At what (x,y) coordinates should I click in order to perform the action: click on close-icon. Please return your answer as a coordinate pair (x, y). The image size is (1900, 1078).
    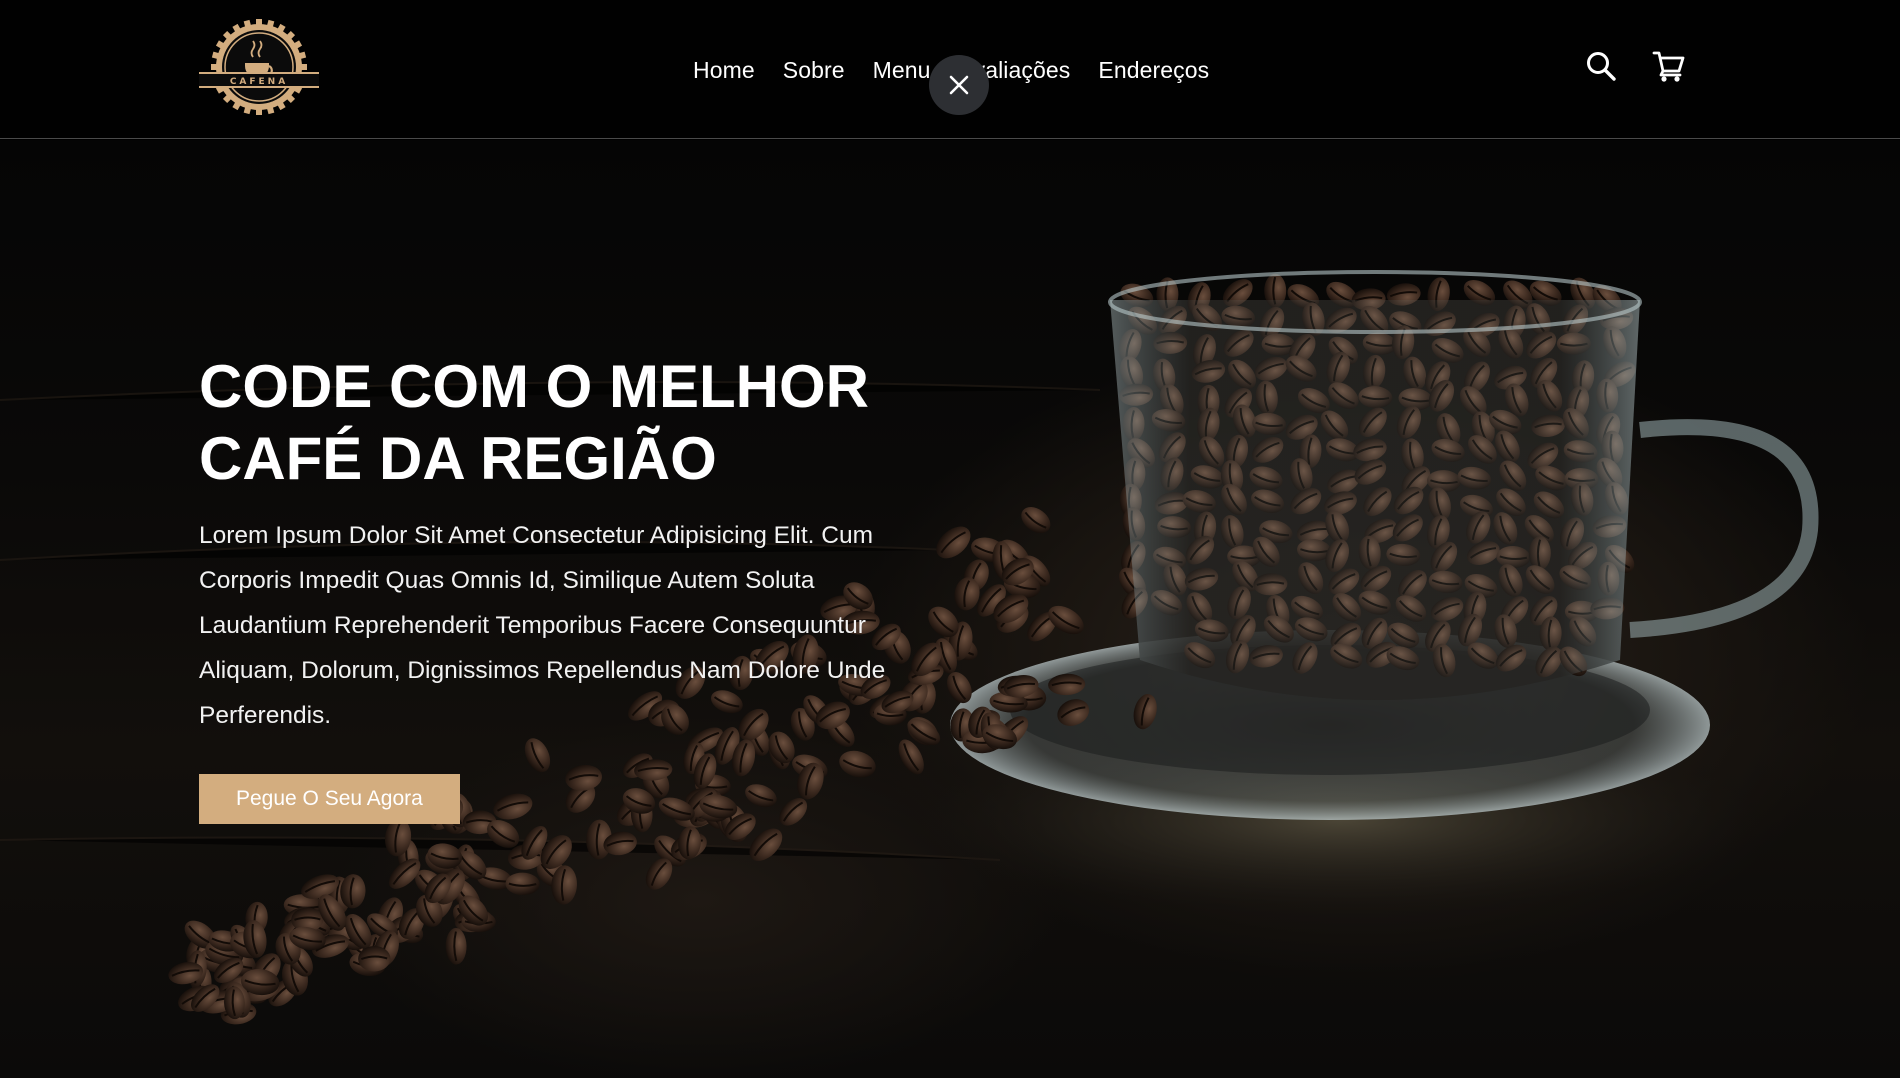
    Looking at the image, I should click on (959, 85).